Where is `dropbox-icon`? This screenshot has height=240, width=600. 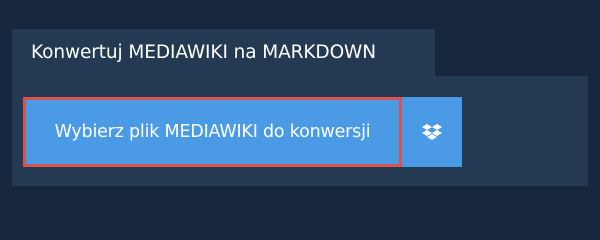 dropbox-icon is located at coordinates (432, 132).